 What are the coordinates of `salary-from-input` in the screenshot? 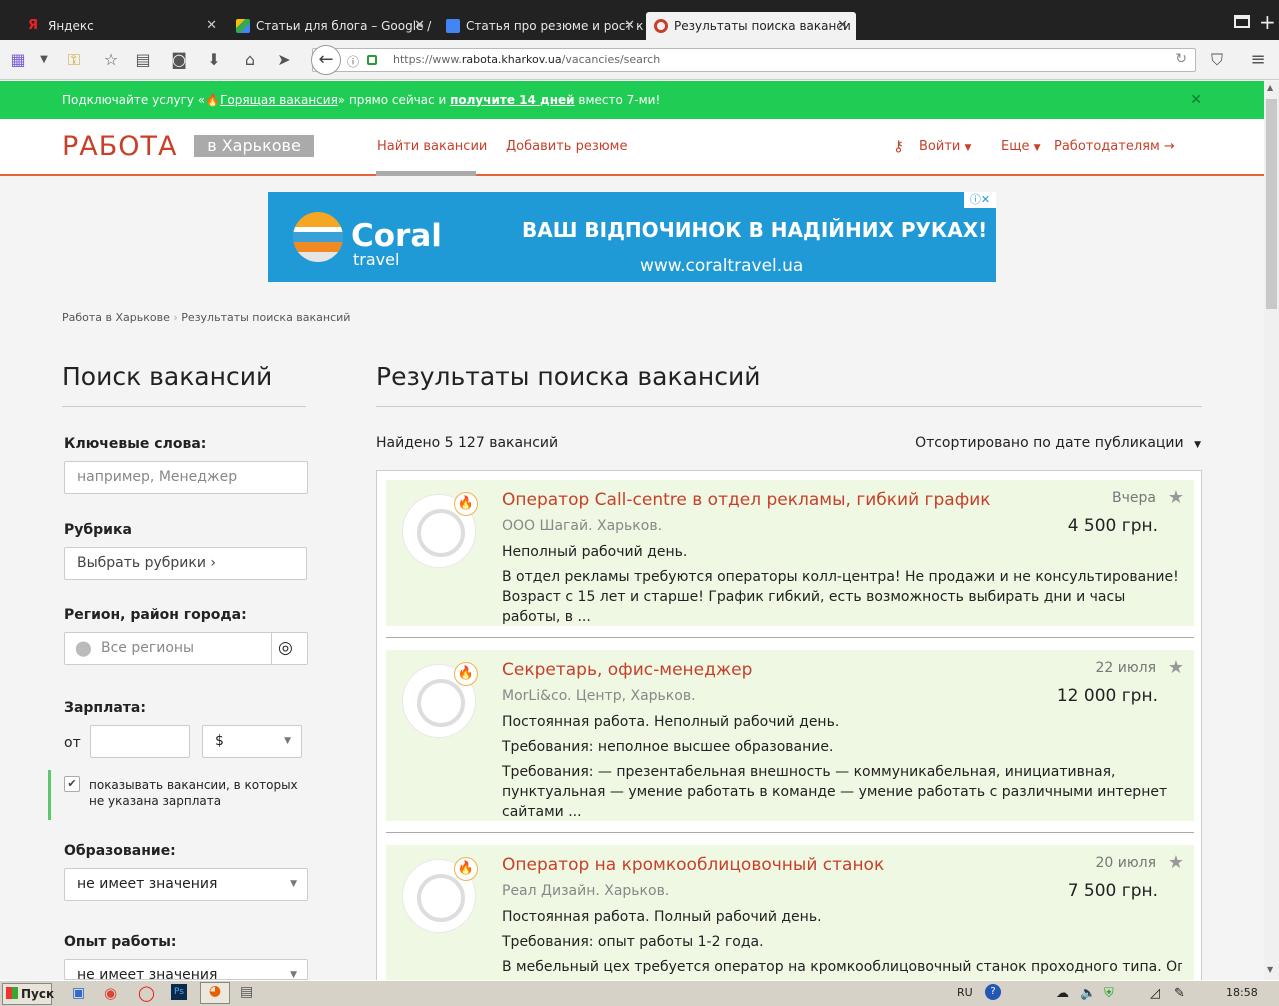 It's located at (140, 741).